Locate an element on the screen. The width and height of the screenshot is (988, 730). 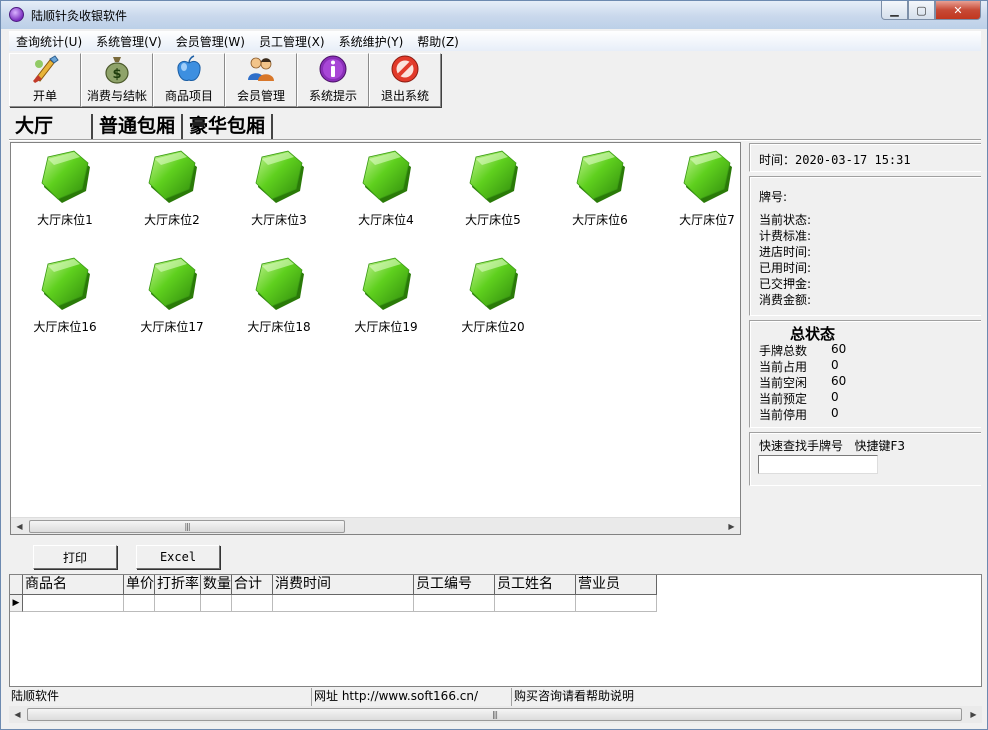
quick-search-label: 快速查找手牌号 快捷键F3 is located at coordinates (832, 445).